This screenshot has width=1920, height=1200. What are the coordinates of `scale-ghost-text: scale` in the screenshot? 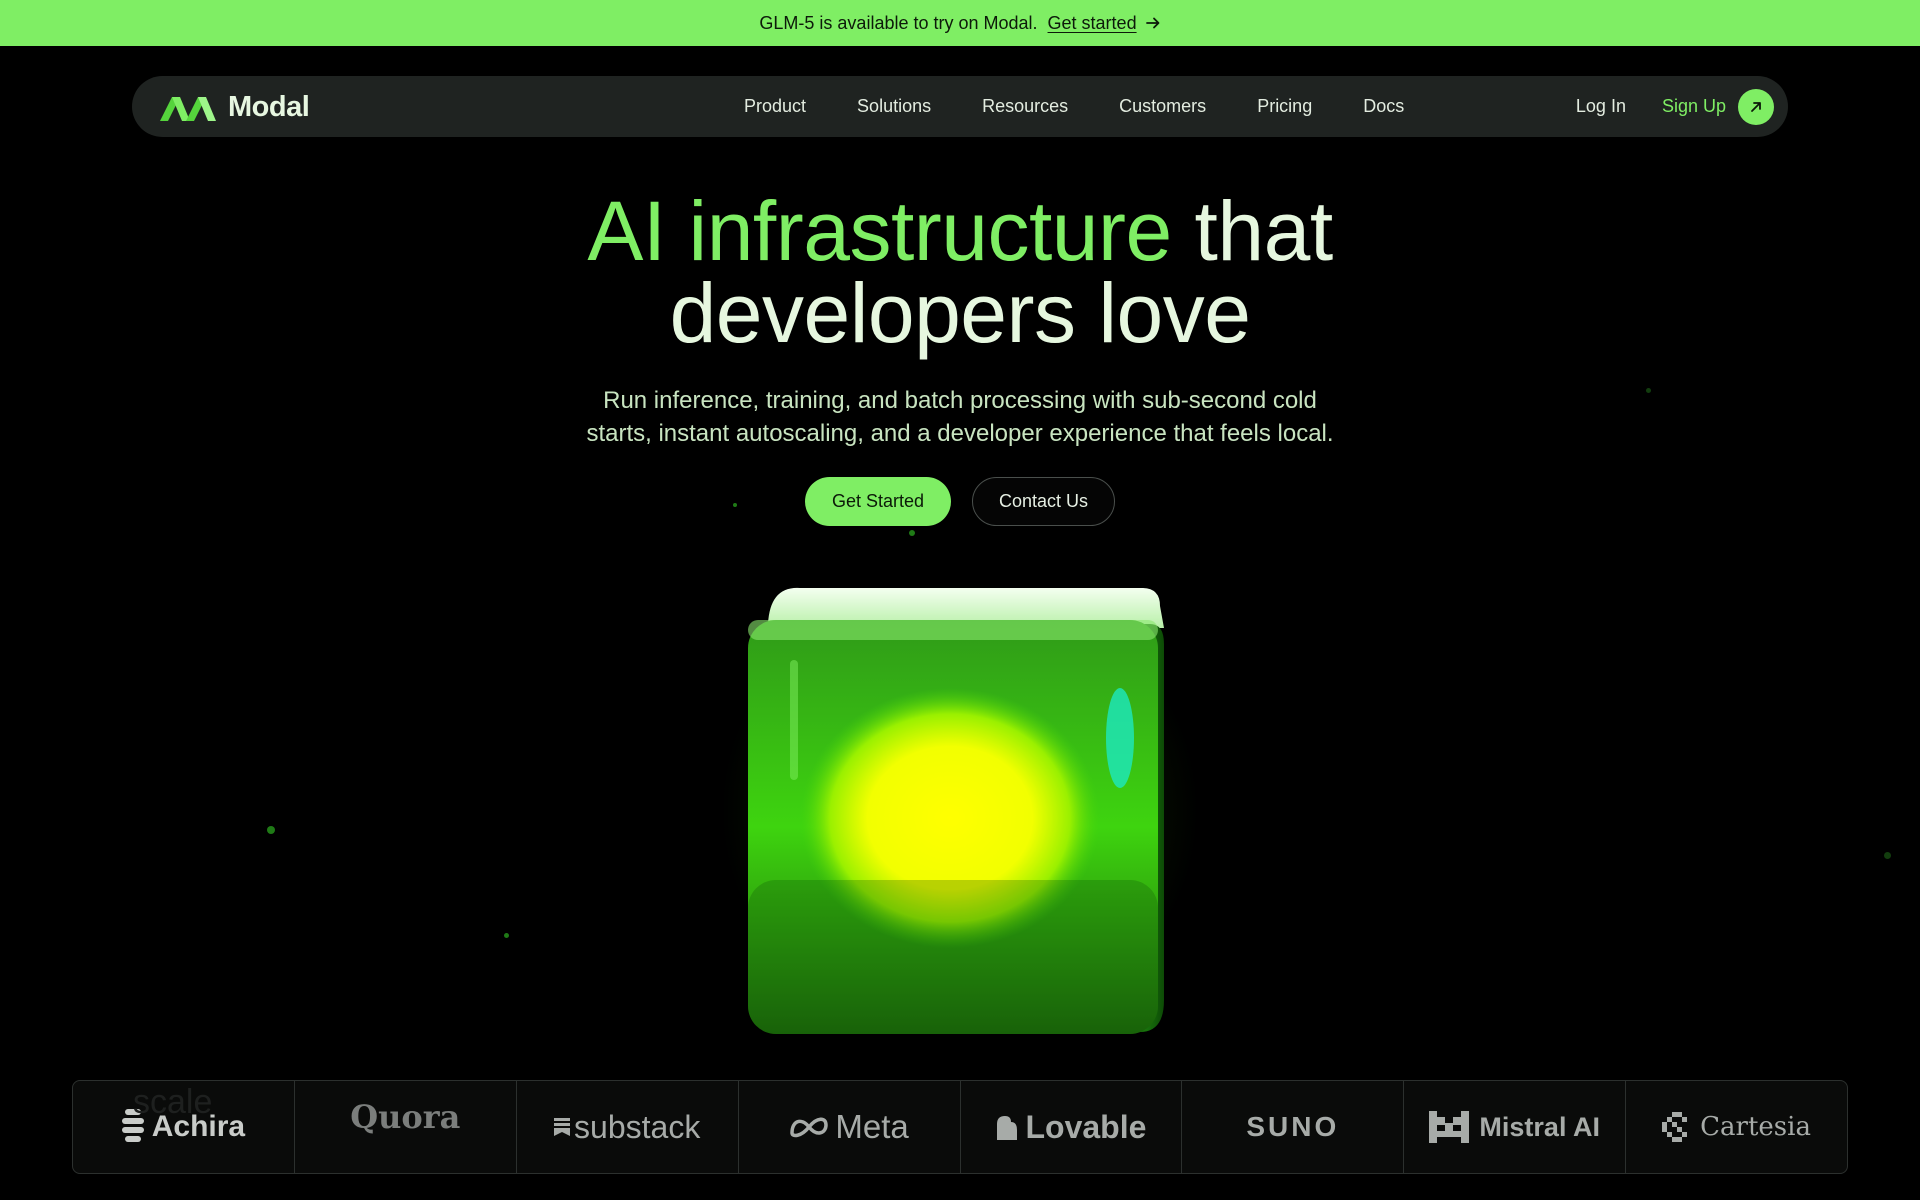 It's located at (173, 1102).